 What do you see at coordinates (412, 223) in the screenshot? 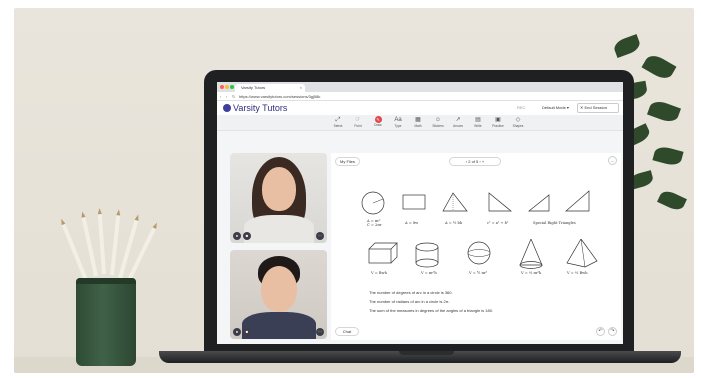
I see `rectangle-formula: A = 8w` at bounding box center [412, 223].